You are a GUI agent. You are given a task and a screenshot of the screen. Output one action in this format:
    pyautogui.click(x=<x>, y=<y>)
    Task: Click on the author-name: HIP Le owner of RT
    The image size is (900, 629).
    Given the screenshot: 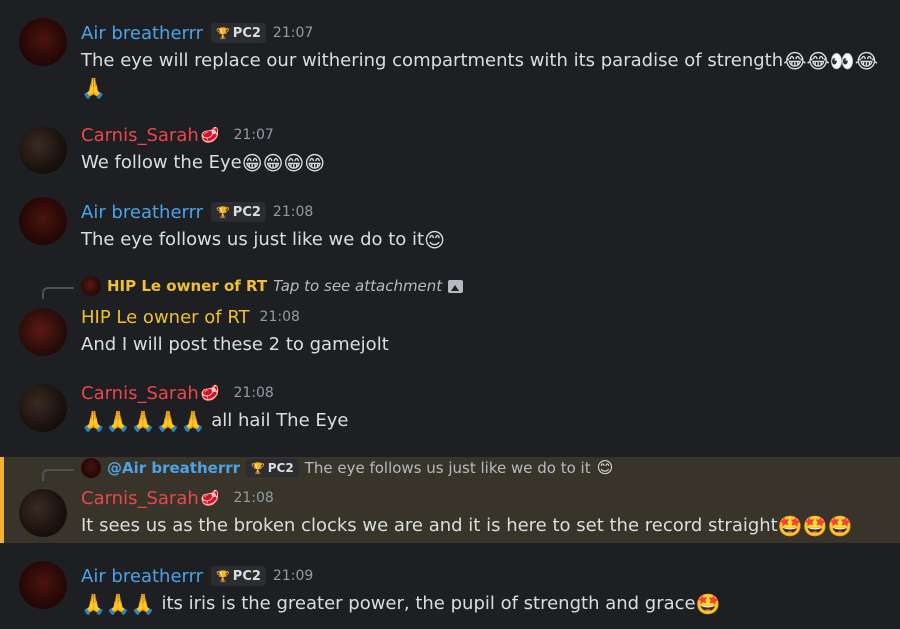 What is the action you would take?
    pyautogui.click(x=165, y=317)
    